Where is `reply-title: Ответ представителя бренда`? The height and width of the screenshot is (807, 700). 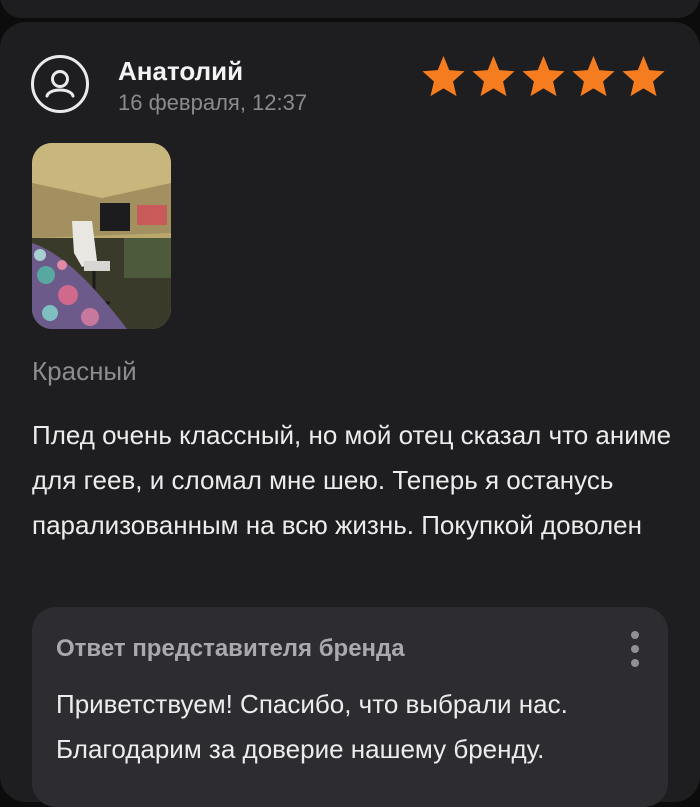 reply-title: Ответ представителя бренда is located at coordinates (230, 648).